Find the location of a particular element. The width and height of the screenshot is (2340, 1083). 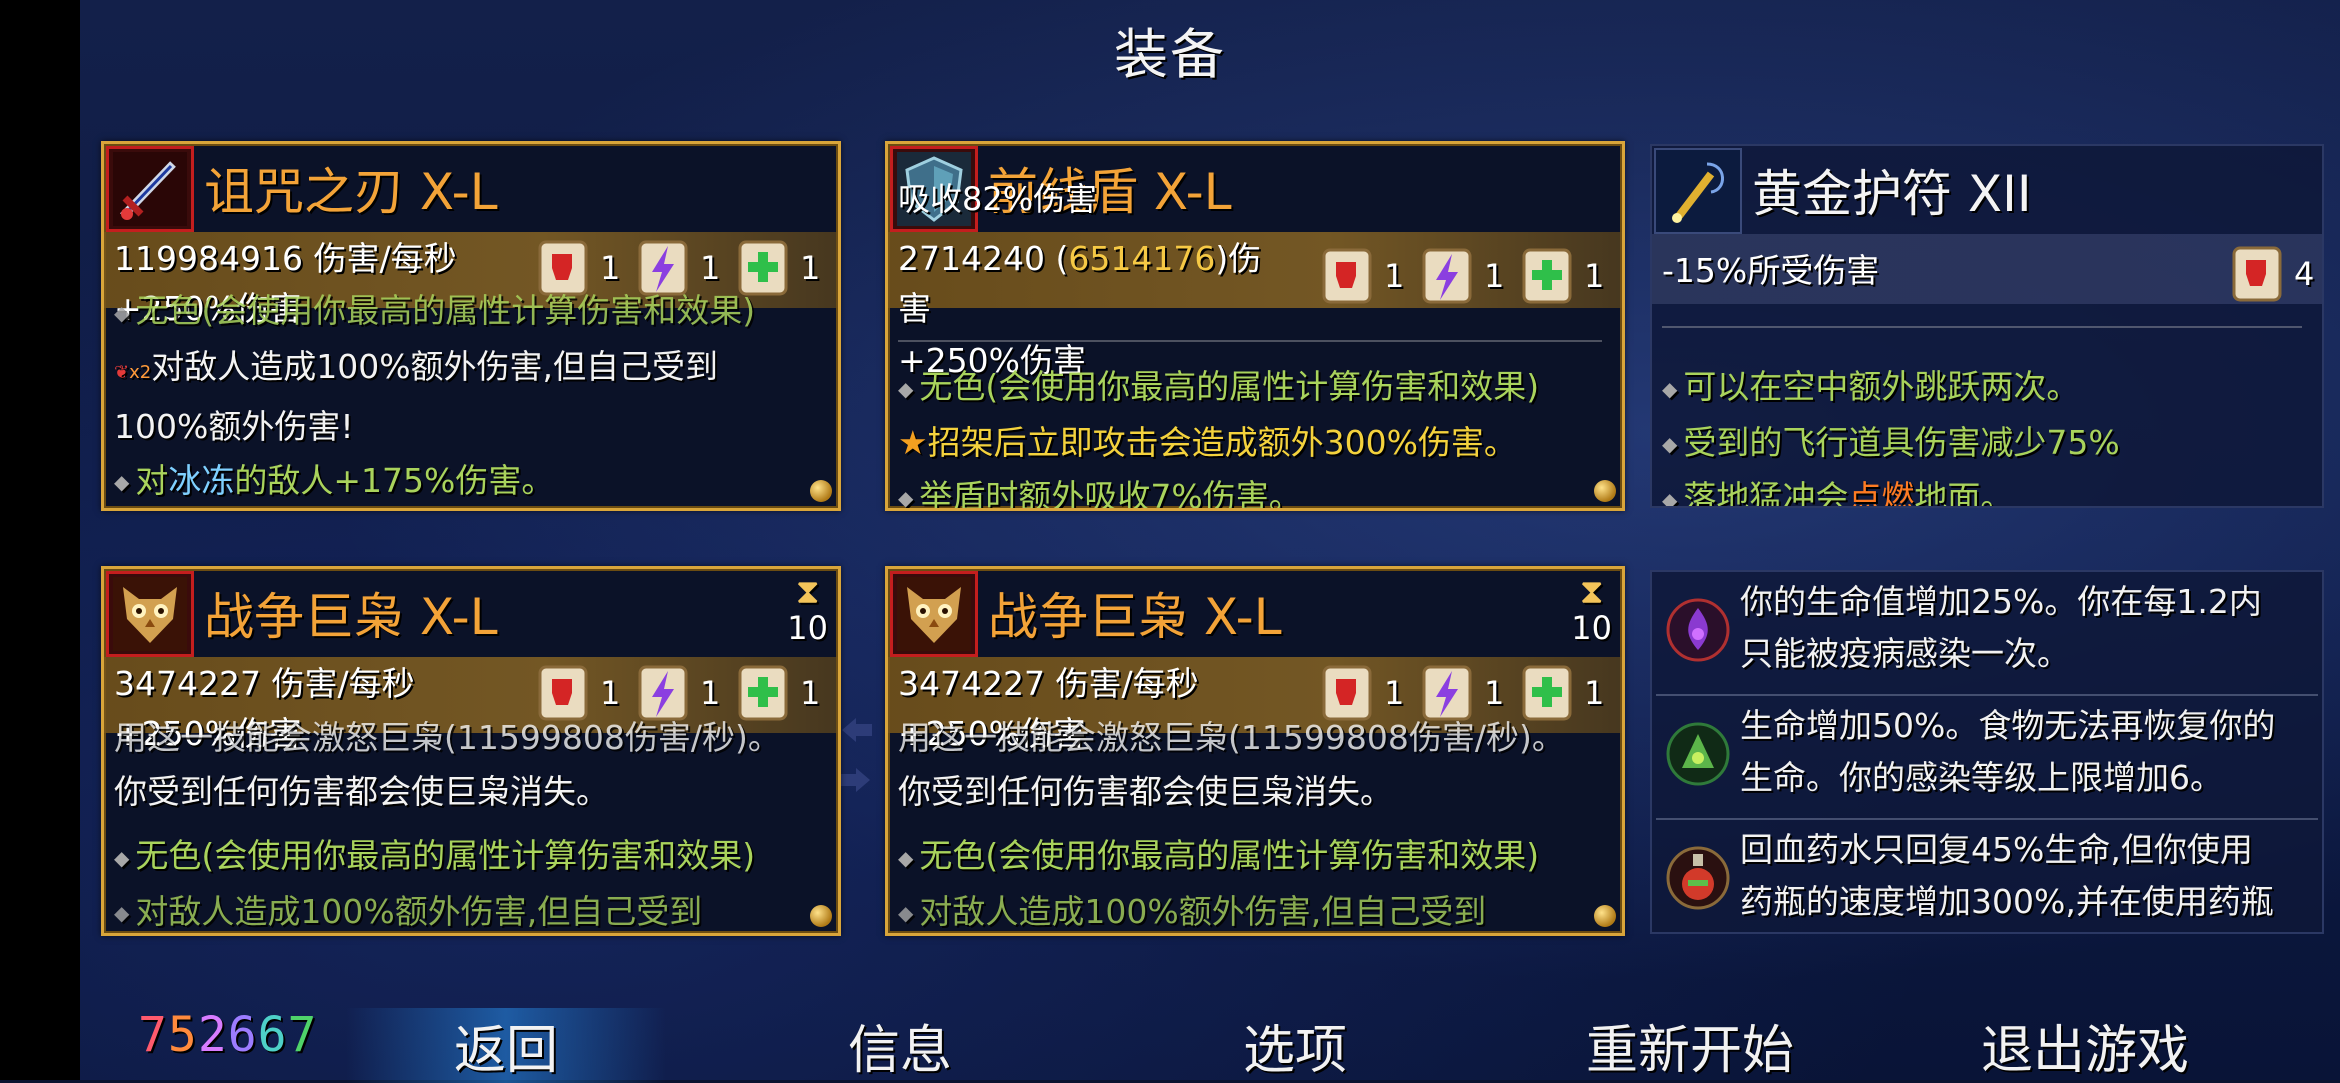

weapon-icon-frame is located at coordinates (150, 189).